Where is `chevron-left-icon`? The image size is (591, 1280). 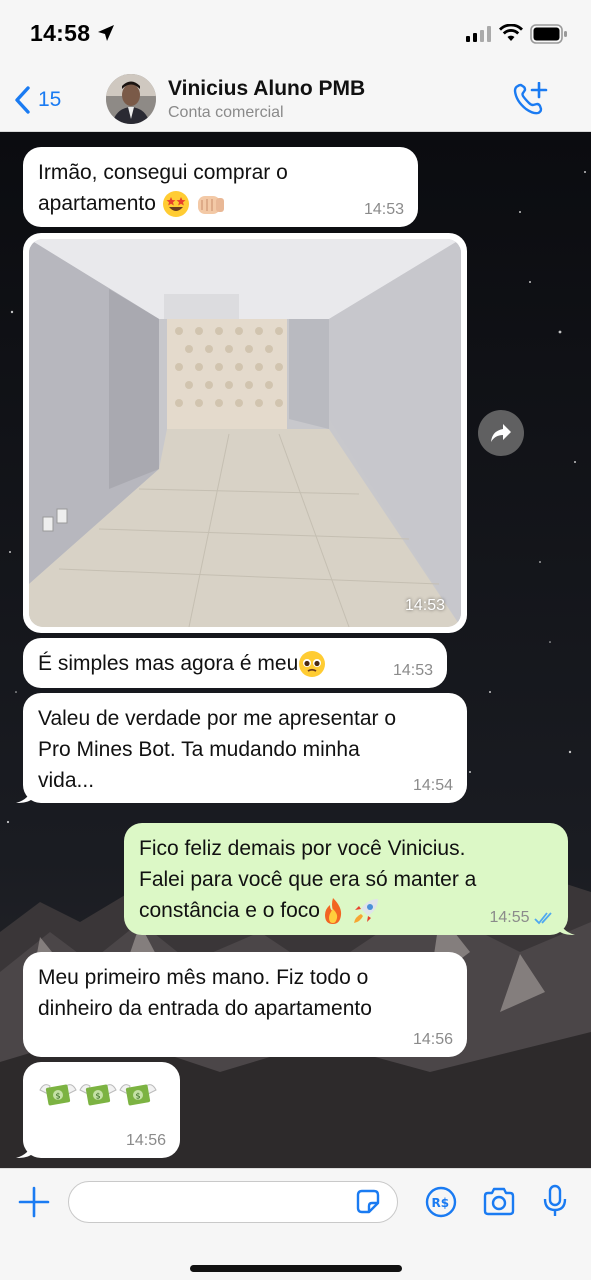
chevron-left-icon is located at coordinates (22, 100).